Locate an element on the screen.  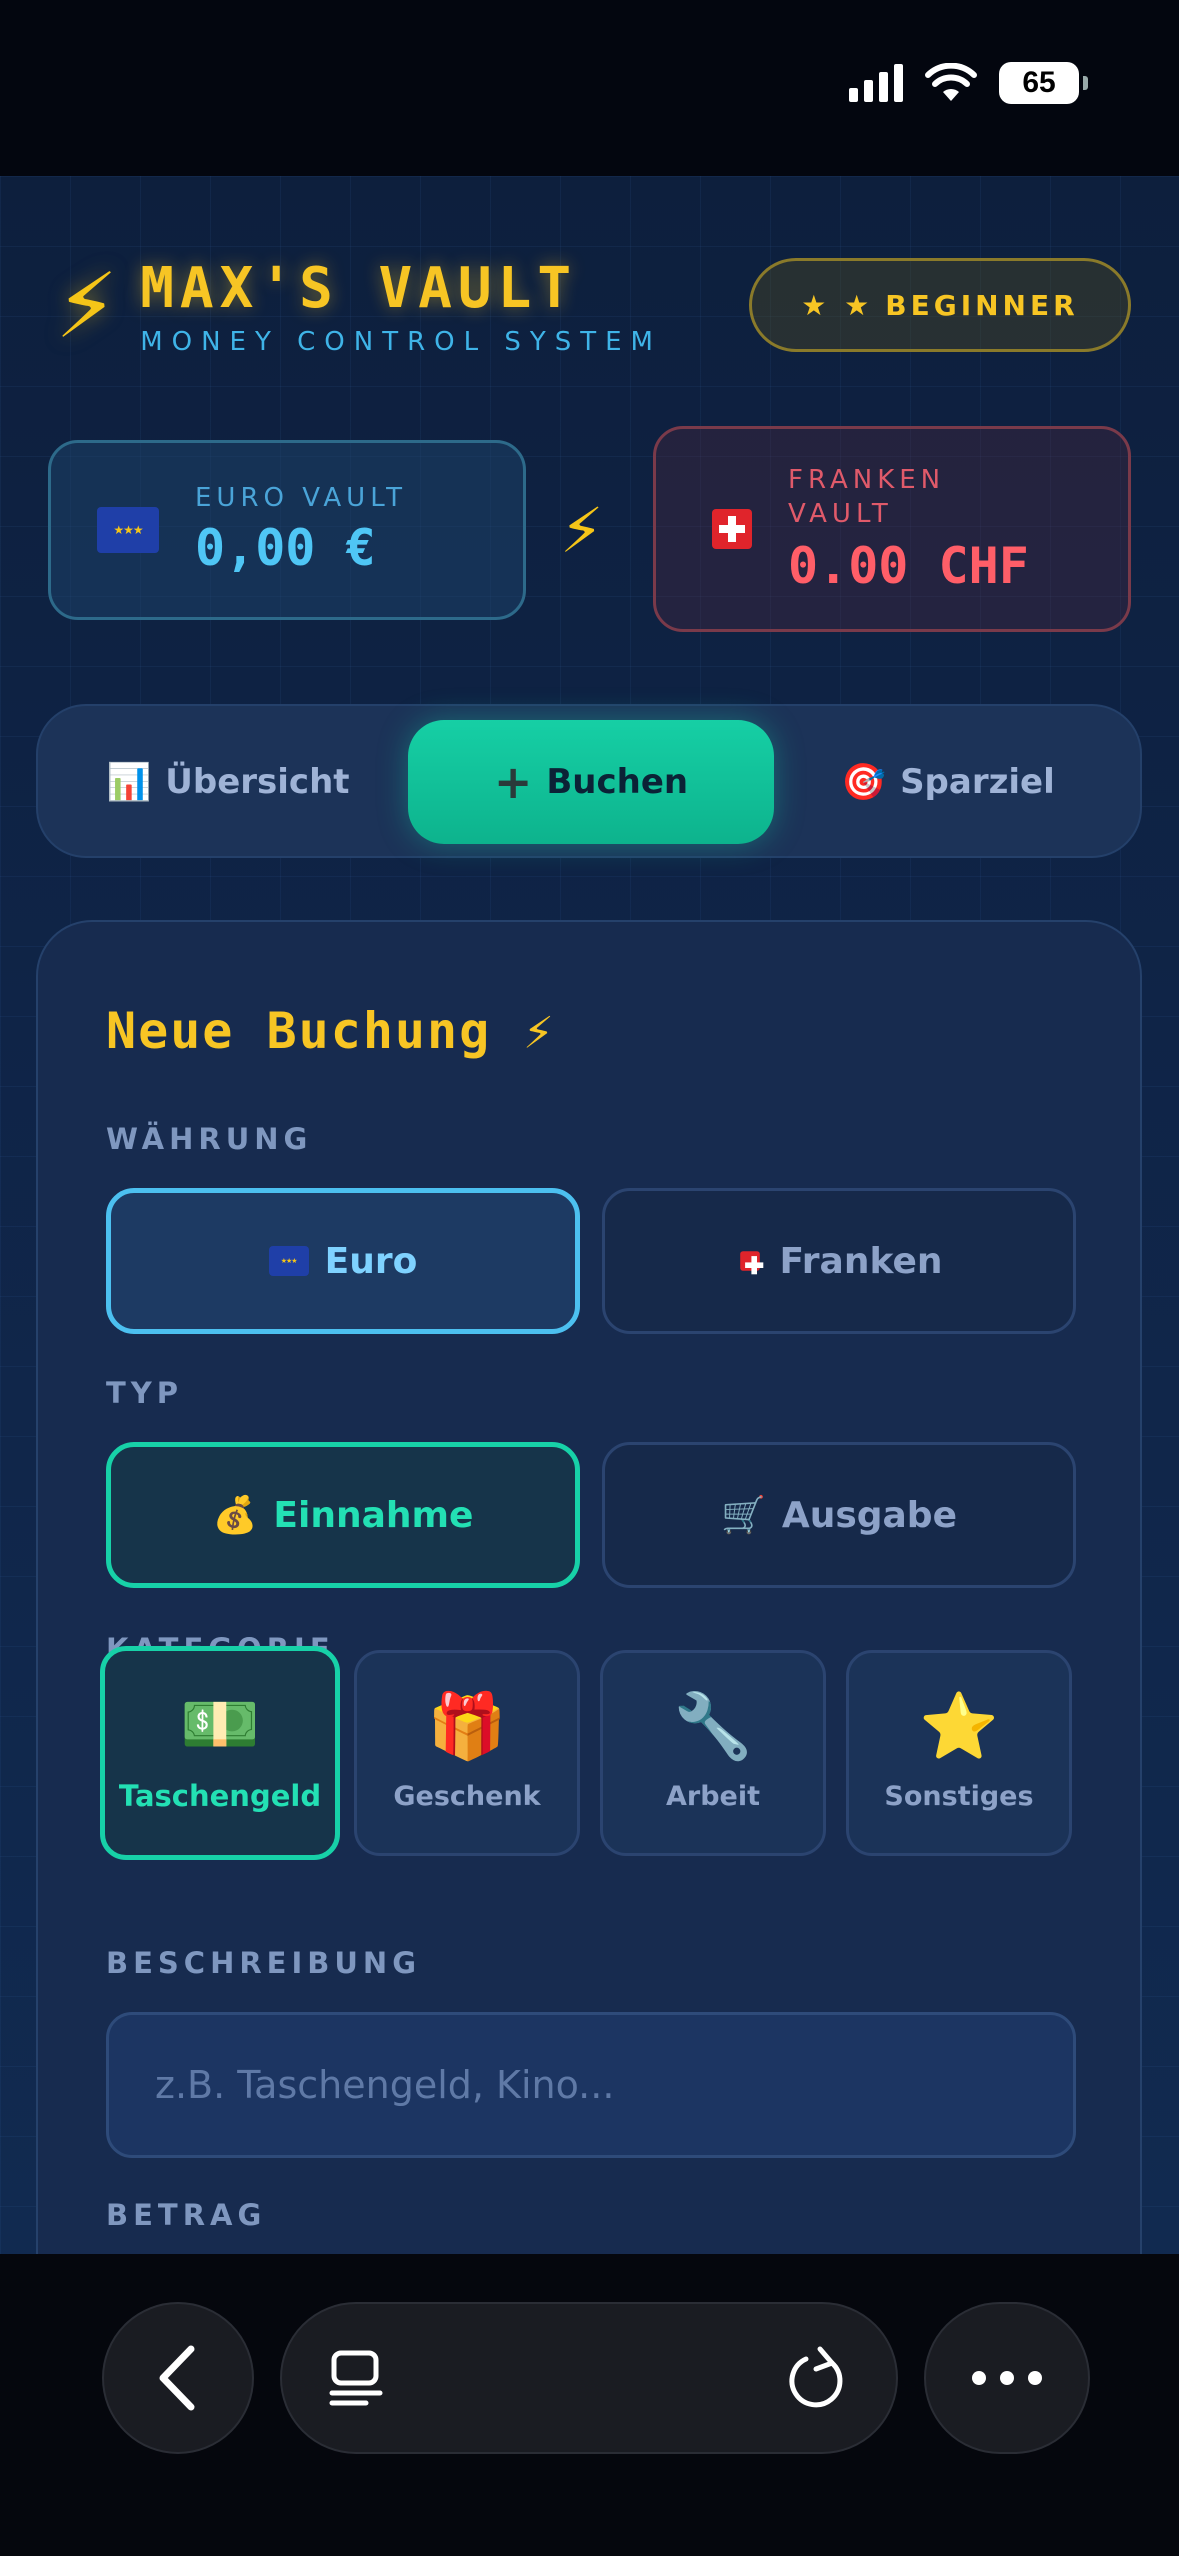
tab-sparziel: 🎯 Sparziel is located at coordinates (948, 782).